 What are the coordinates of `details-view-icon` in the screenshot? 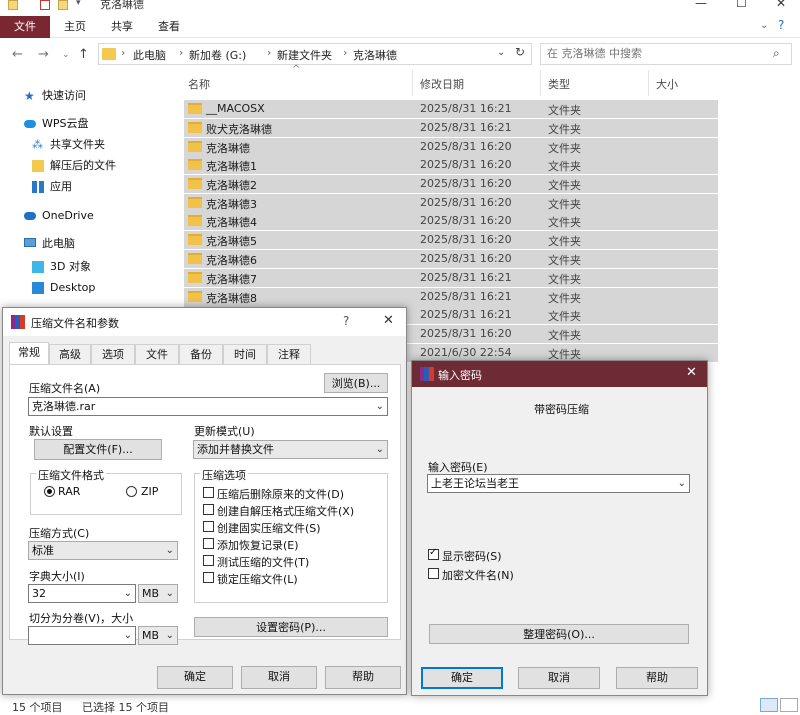 It's located at (769, 705).